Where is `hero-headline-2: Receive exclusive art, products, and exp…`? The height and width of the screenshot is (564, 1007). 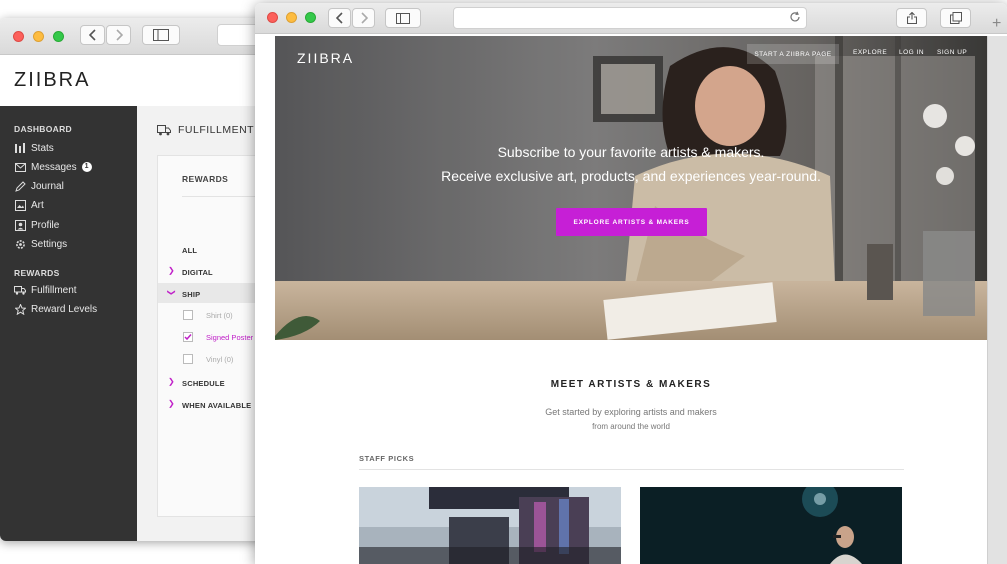
hero-headline-2: Receive exclusive art, products, and exp… is located at coordinates (631, 176).